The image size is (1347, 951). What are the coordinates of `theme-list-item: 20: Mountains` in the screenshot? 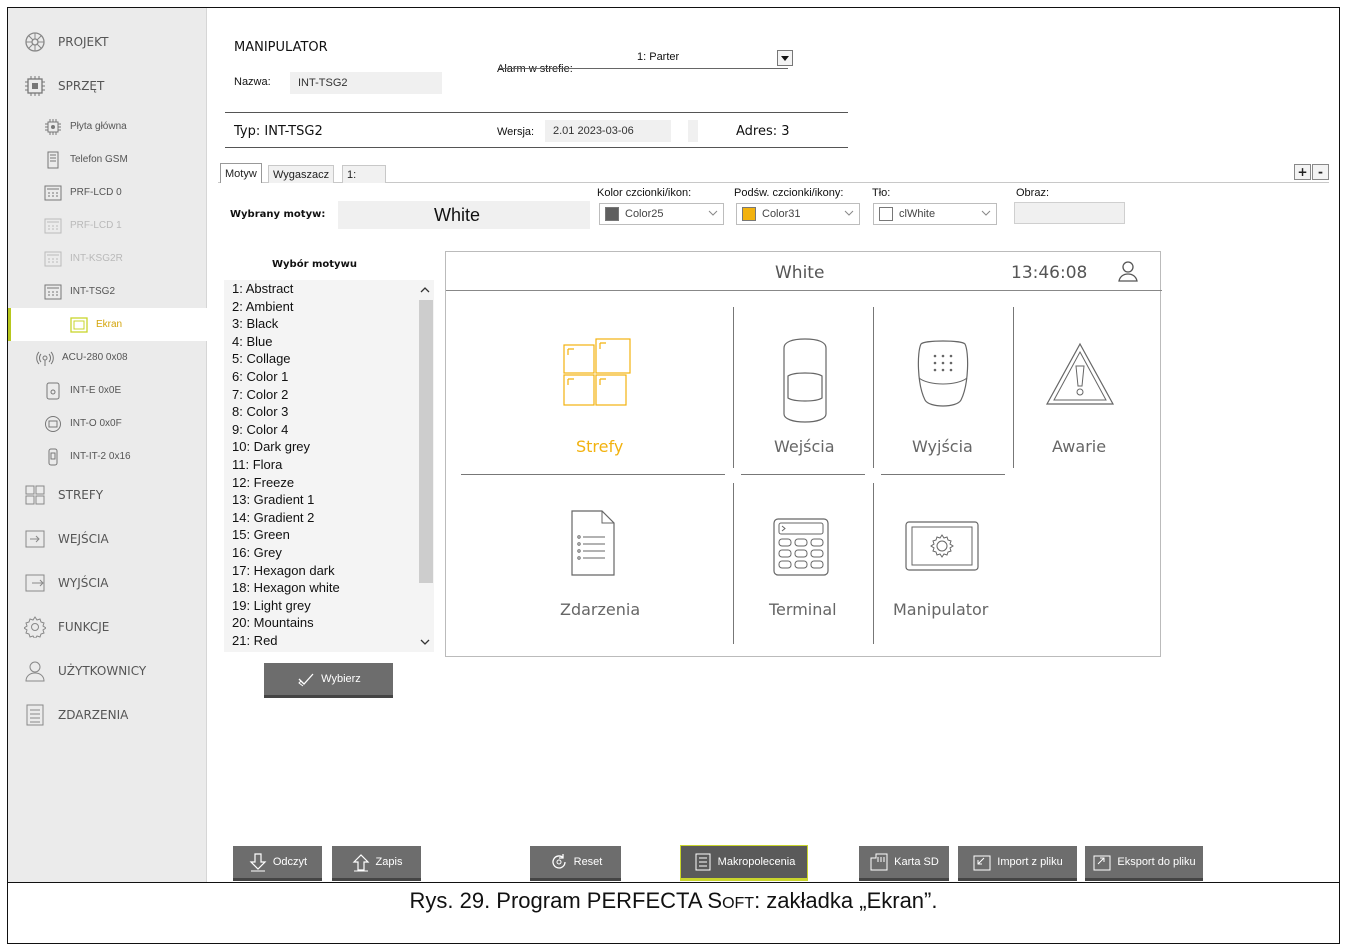 It's located at (329, 623).